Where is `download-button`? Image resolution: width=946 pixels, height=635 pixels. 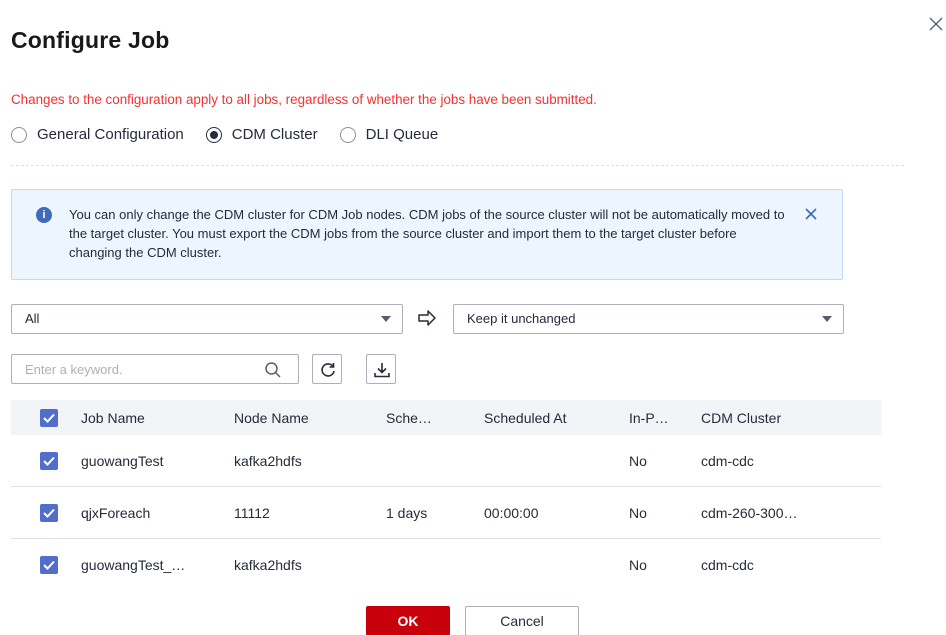 download-button is located at coordinates (381, 369).